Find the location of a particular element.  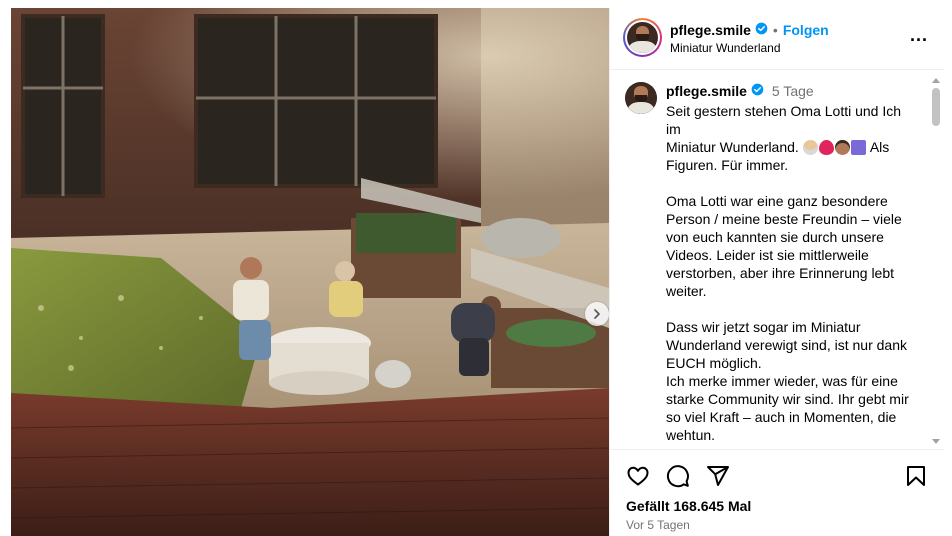

heart-icon is located at coordinates (638, 478).